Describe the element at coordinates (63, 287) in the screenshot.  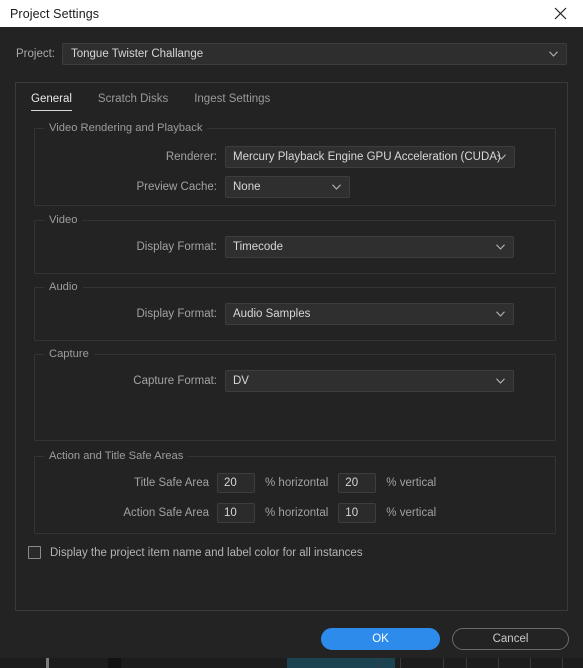
I see `group-title-audio: Audio` at that location.